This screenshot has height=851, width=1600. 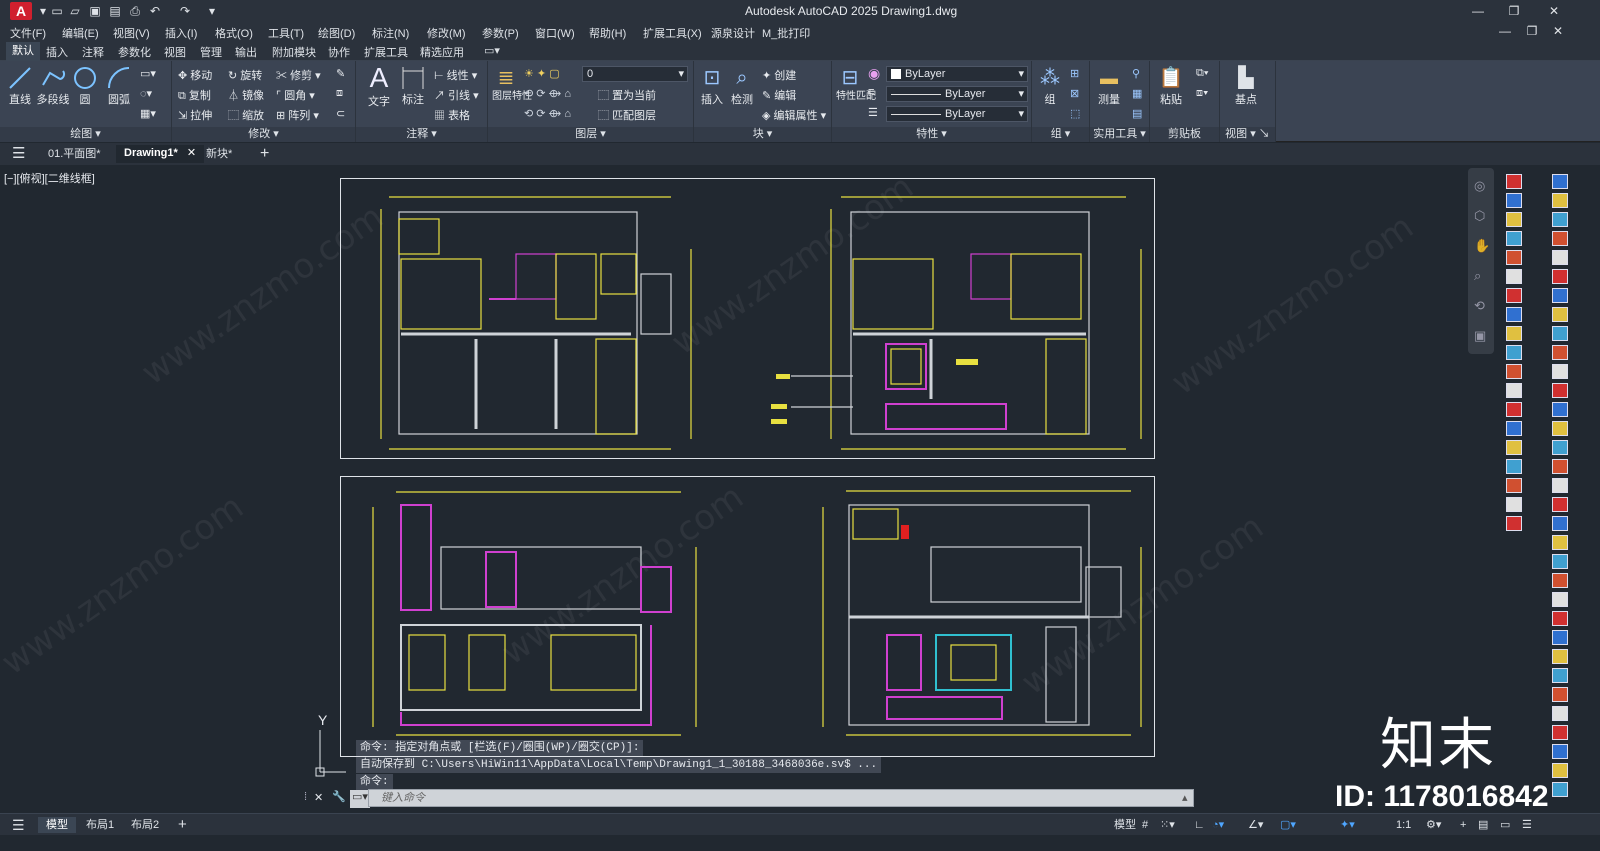 What do you see at coordinates (148, 113) in the screenshot?
I see `grid-icon: ▦▾` at bounding box center [148, 113].